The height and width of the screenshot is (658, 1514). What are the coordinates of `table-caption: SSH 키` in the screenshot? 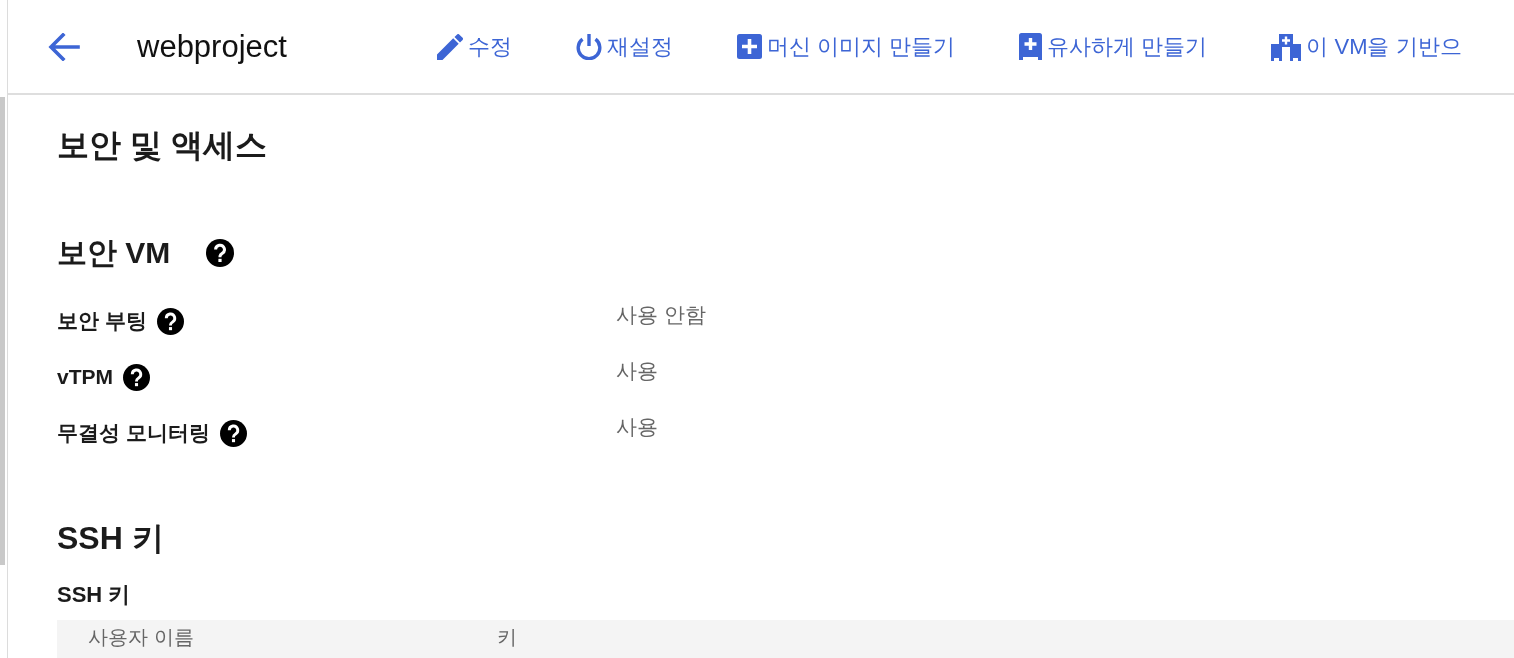 It's located at (94, 595).